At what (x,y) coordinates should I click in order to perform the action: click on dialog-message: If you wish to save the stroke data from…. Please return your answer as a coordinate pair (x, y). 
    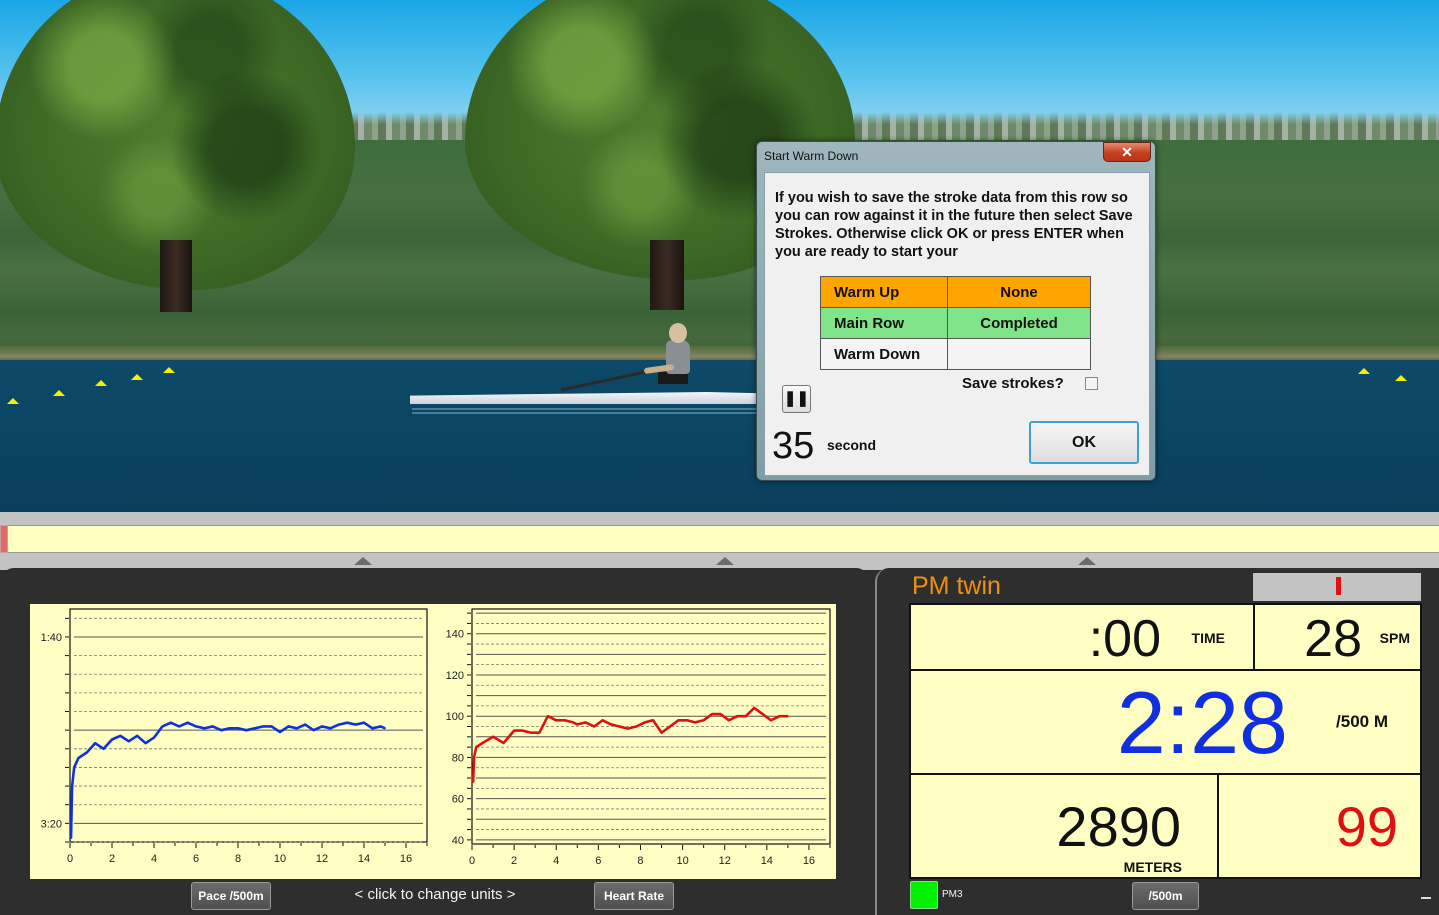
    Looking at the image, I should click on (954, 225).